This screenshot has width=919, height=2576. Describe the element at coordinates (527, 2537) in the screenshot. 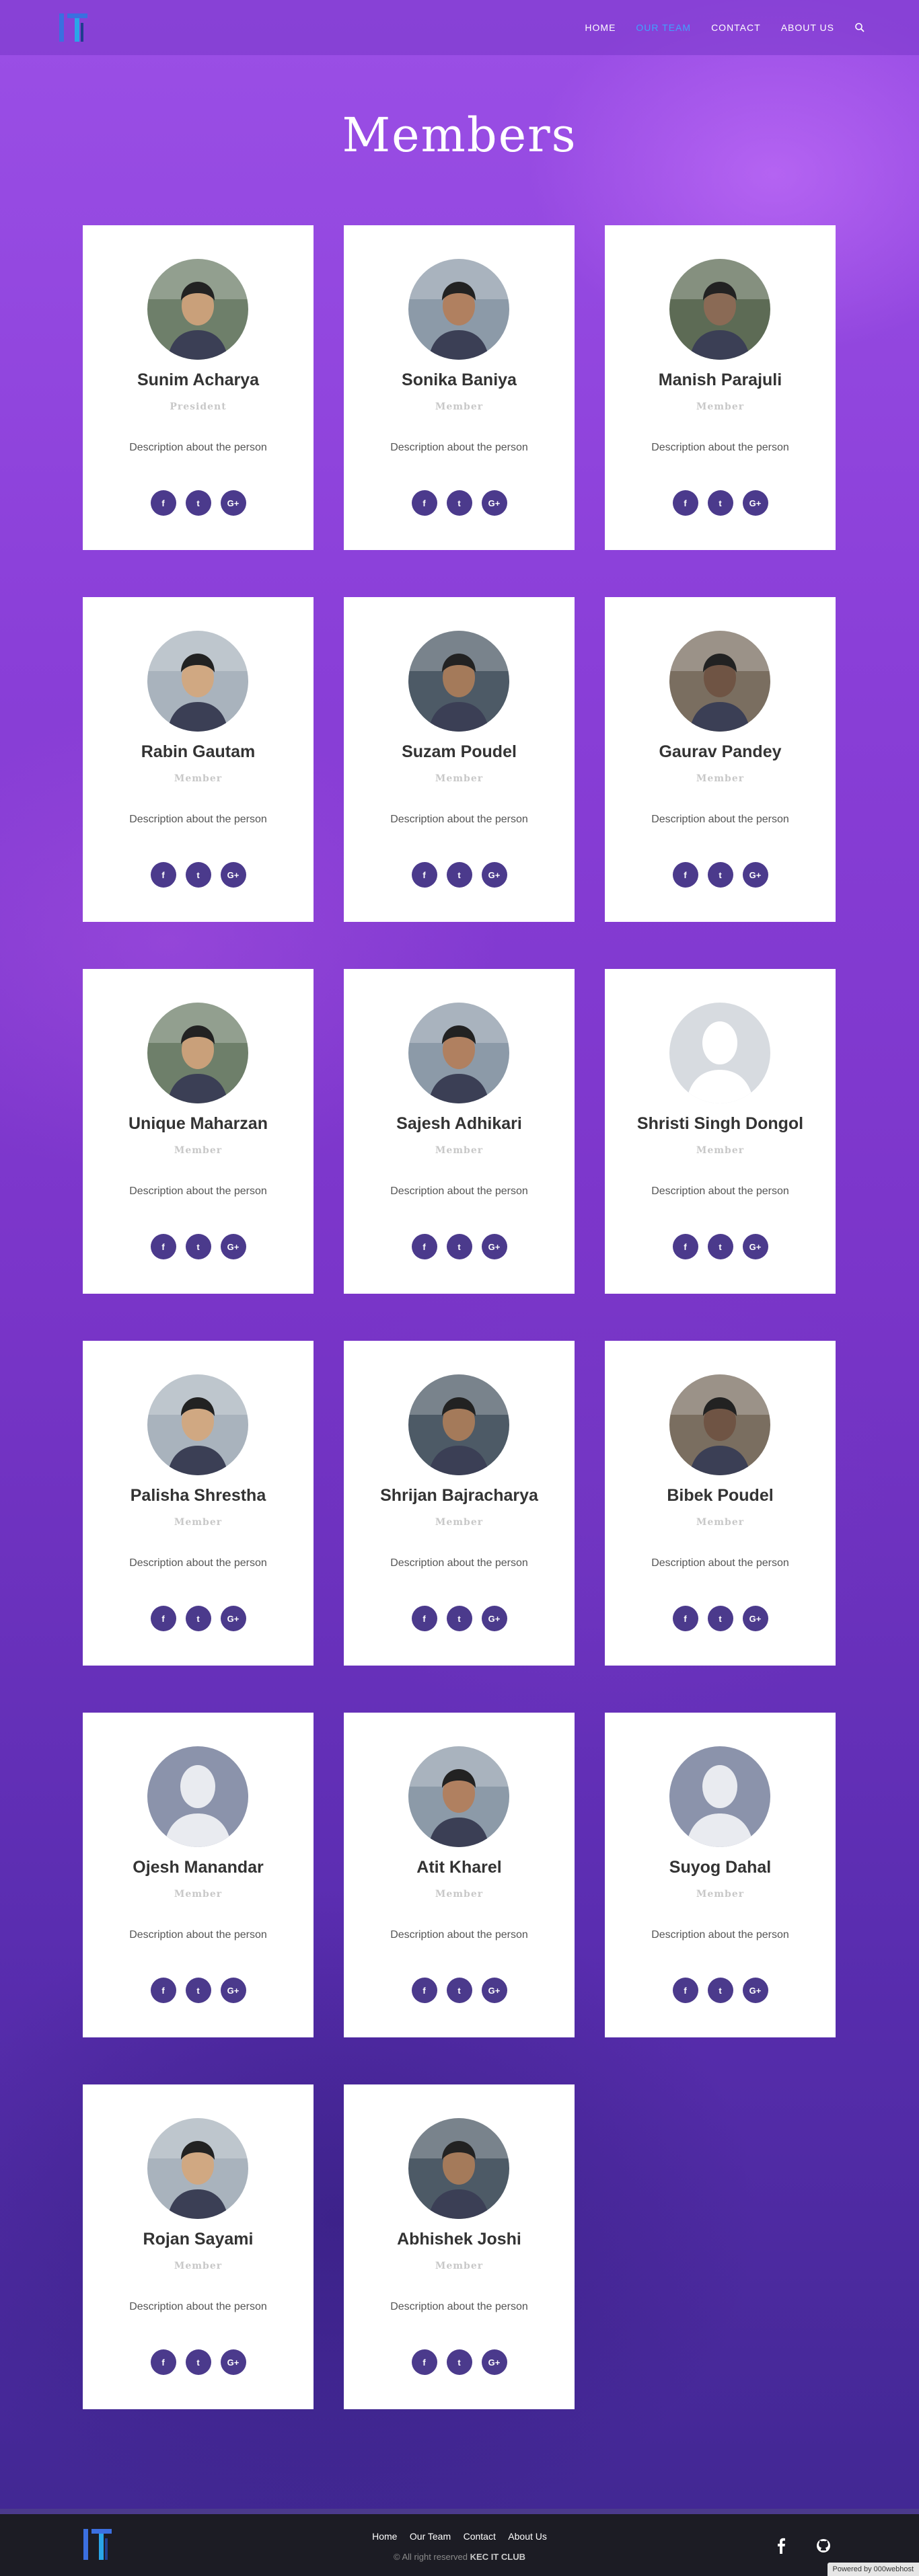

I see `footer-link-about-us: About Us` at that location.